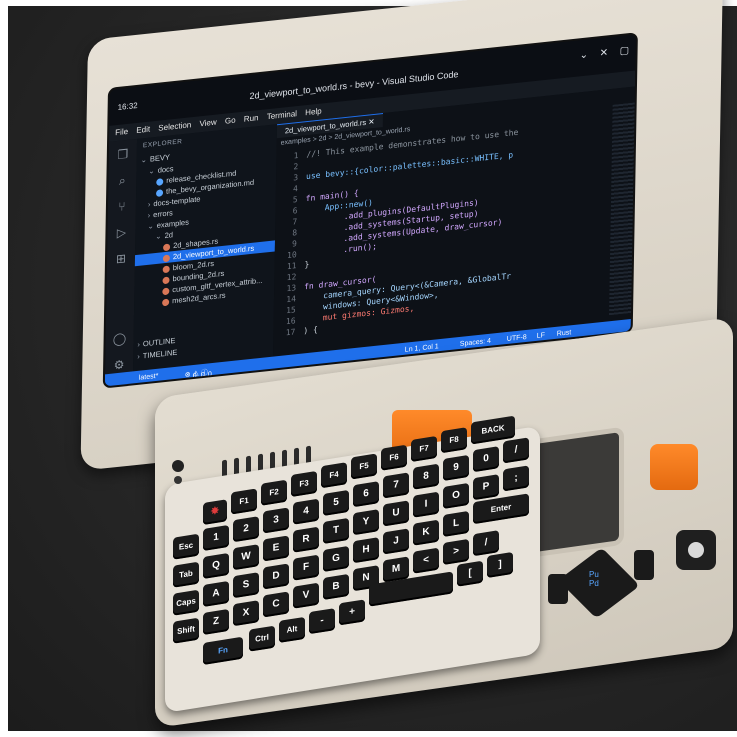 The height and width of the screenshot is (737, 737). What do you see at coordinates (604, 53) in the screenshot?
I see `close-icon: ✕` at bounding box center [604, 53].